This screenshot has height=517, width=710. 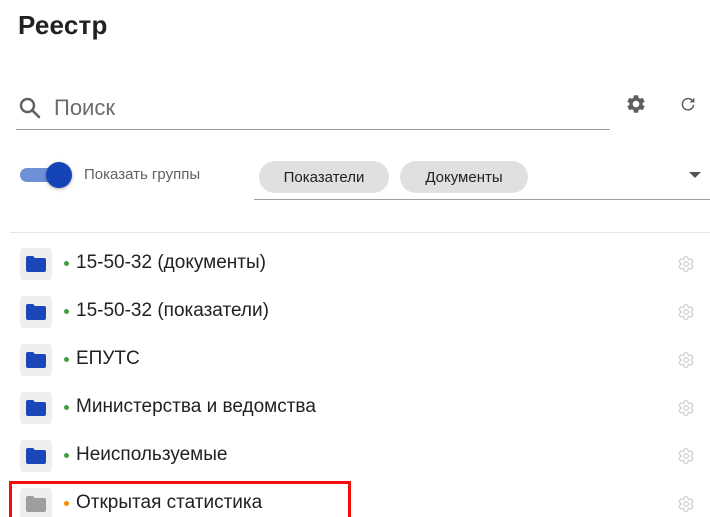 I want to click on show-groups-label: Показать группы, so click(x=142, y=174).